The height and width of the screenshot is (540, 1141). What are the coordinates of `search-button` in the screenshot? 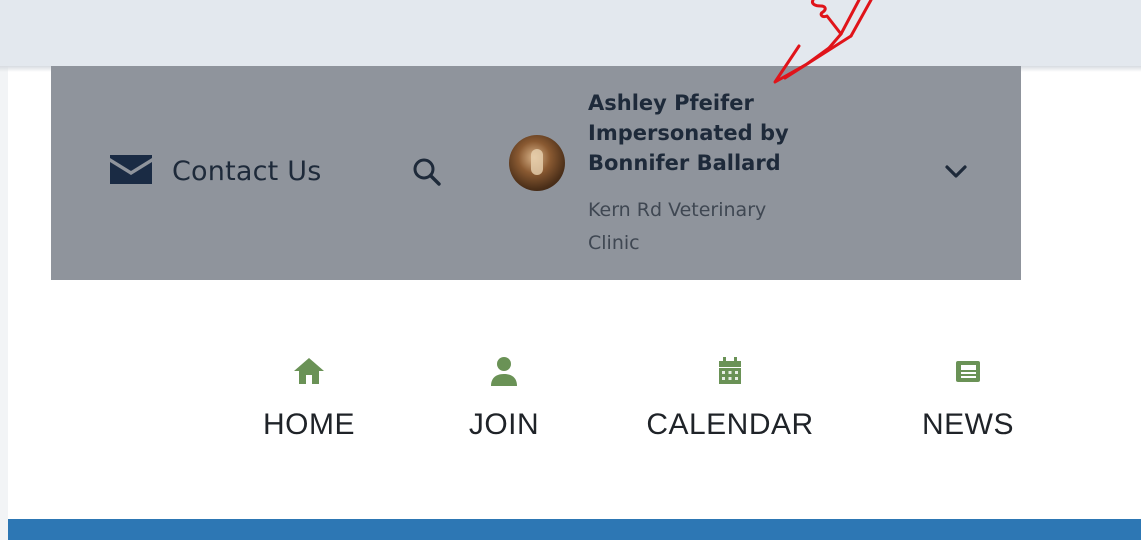 It's located at (427, 172).